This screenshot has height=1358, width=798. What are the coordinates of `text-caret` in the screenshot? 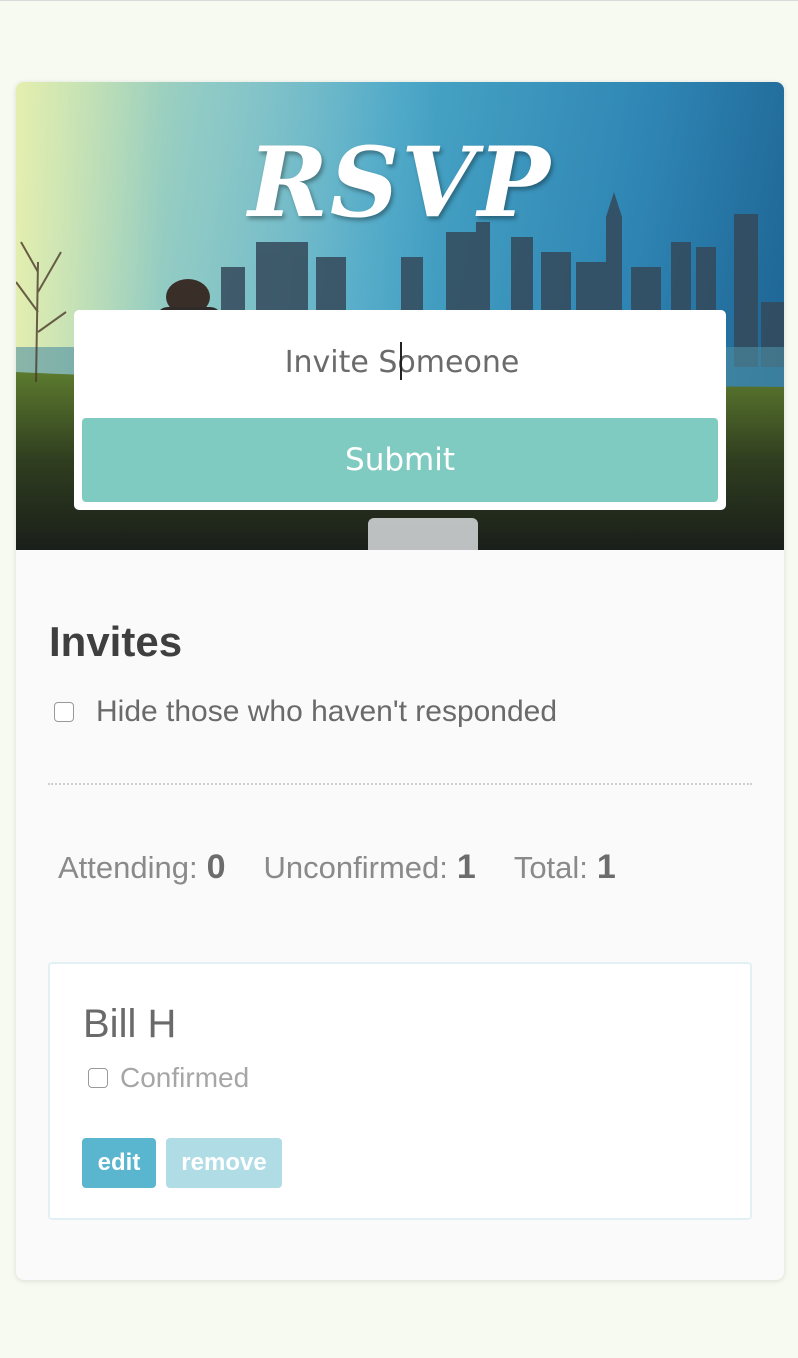 It's located at (401, 361).